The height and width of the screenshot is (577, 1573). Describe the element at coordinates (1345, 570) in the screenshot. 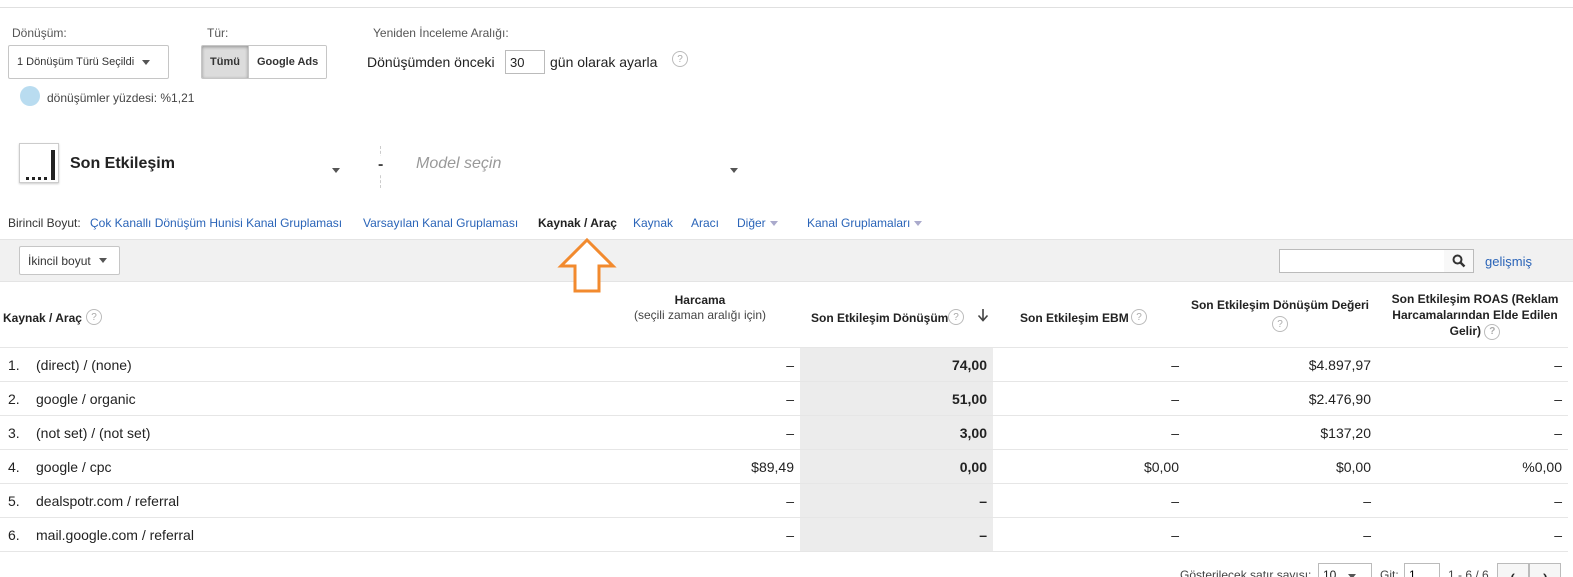

I see `rows-per-page-select: 10` at that location.